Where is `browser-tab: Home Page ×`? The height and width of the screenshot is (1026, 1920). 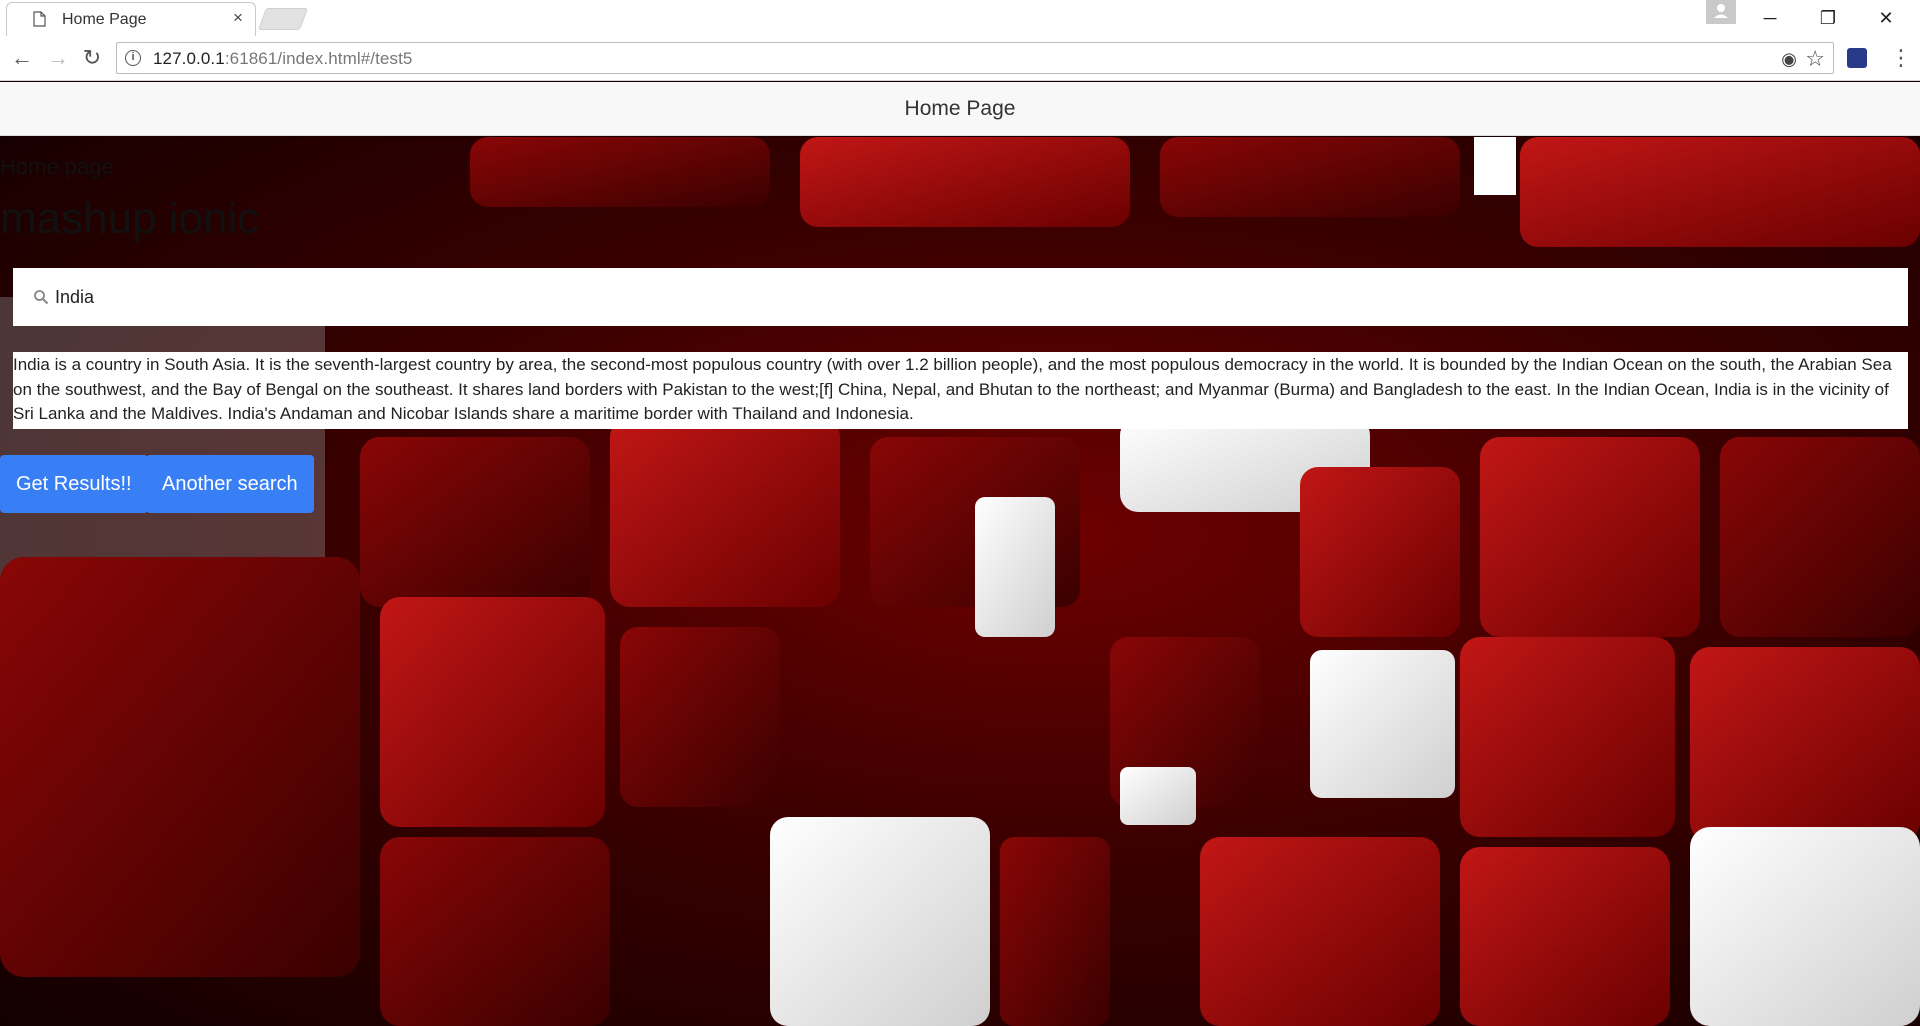 browser-tab: Home Page × is located at coordinates (131, 19).